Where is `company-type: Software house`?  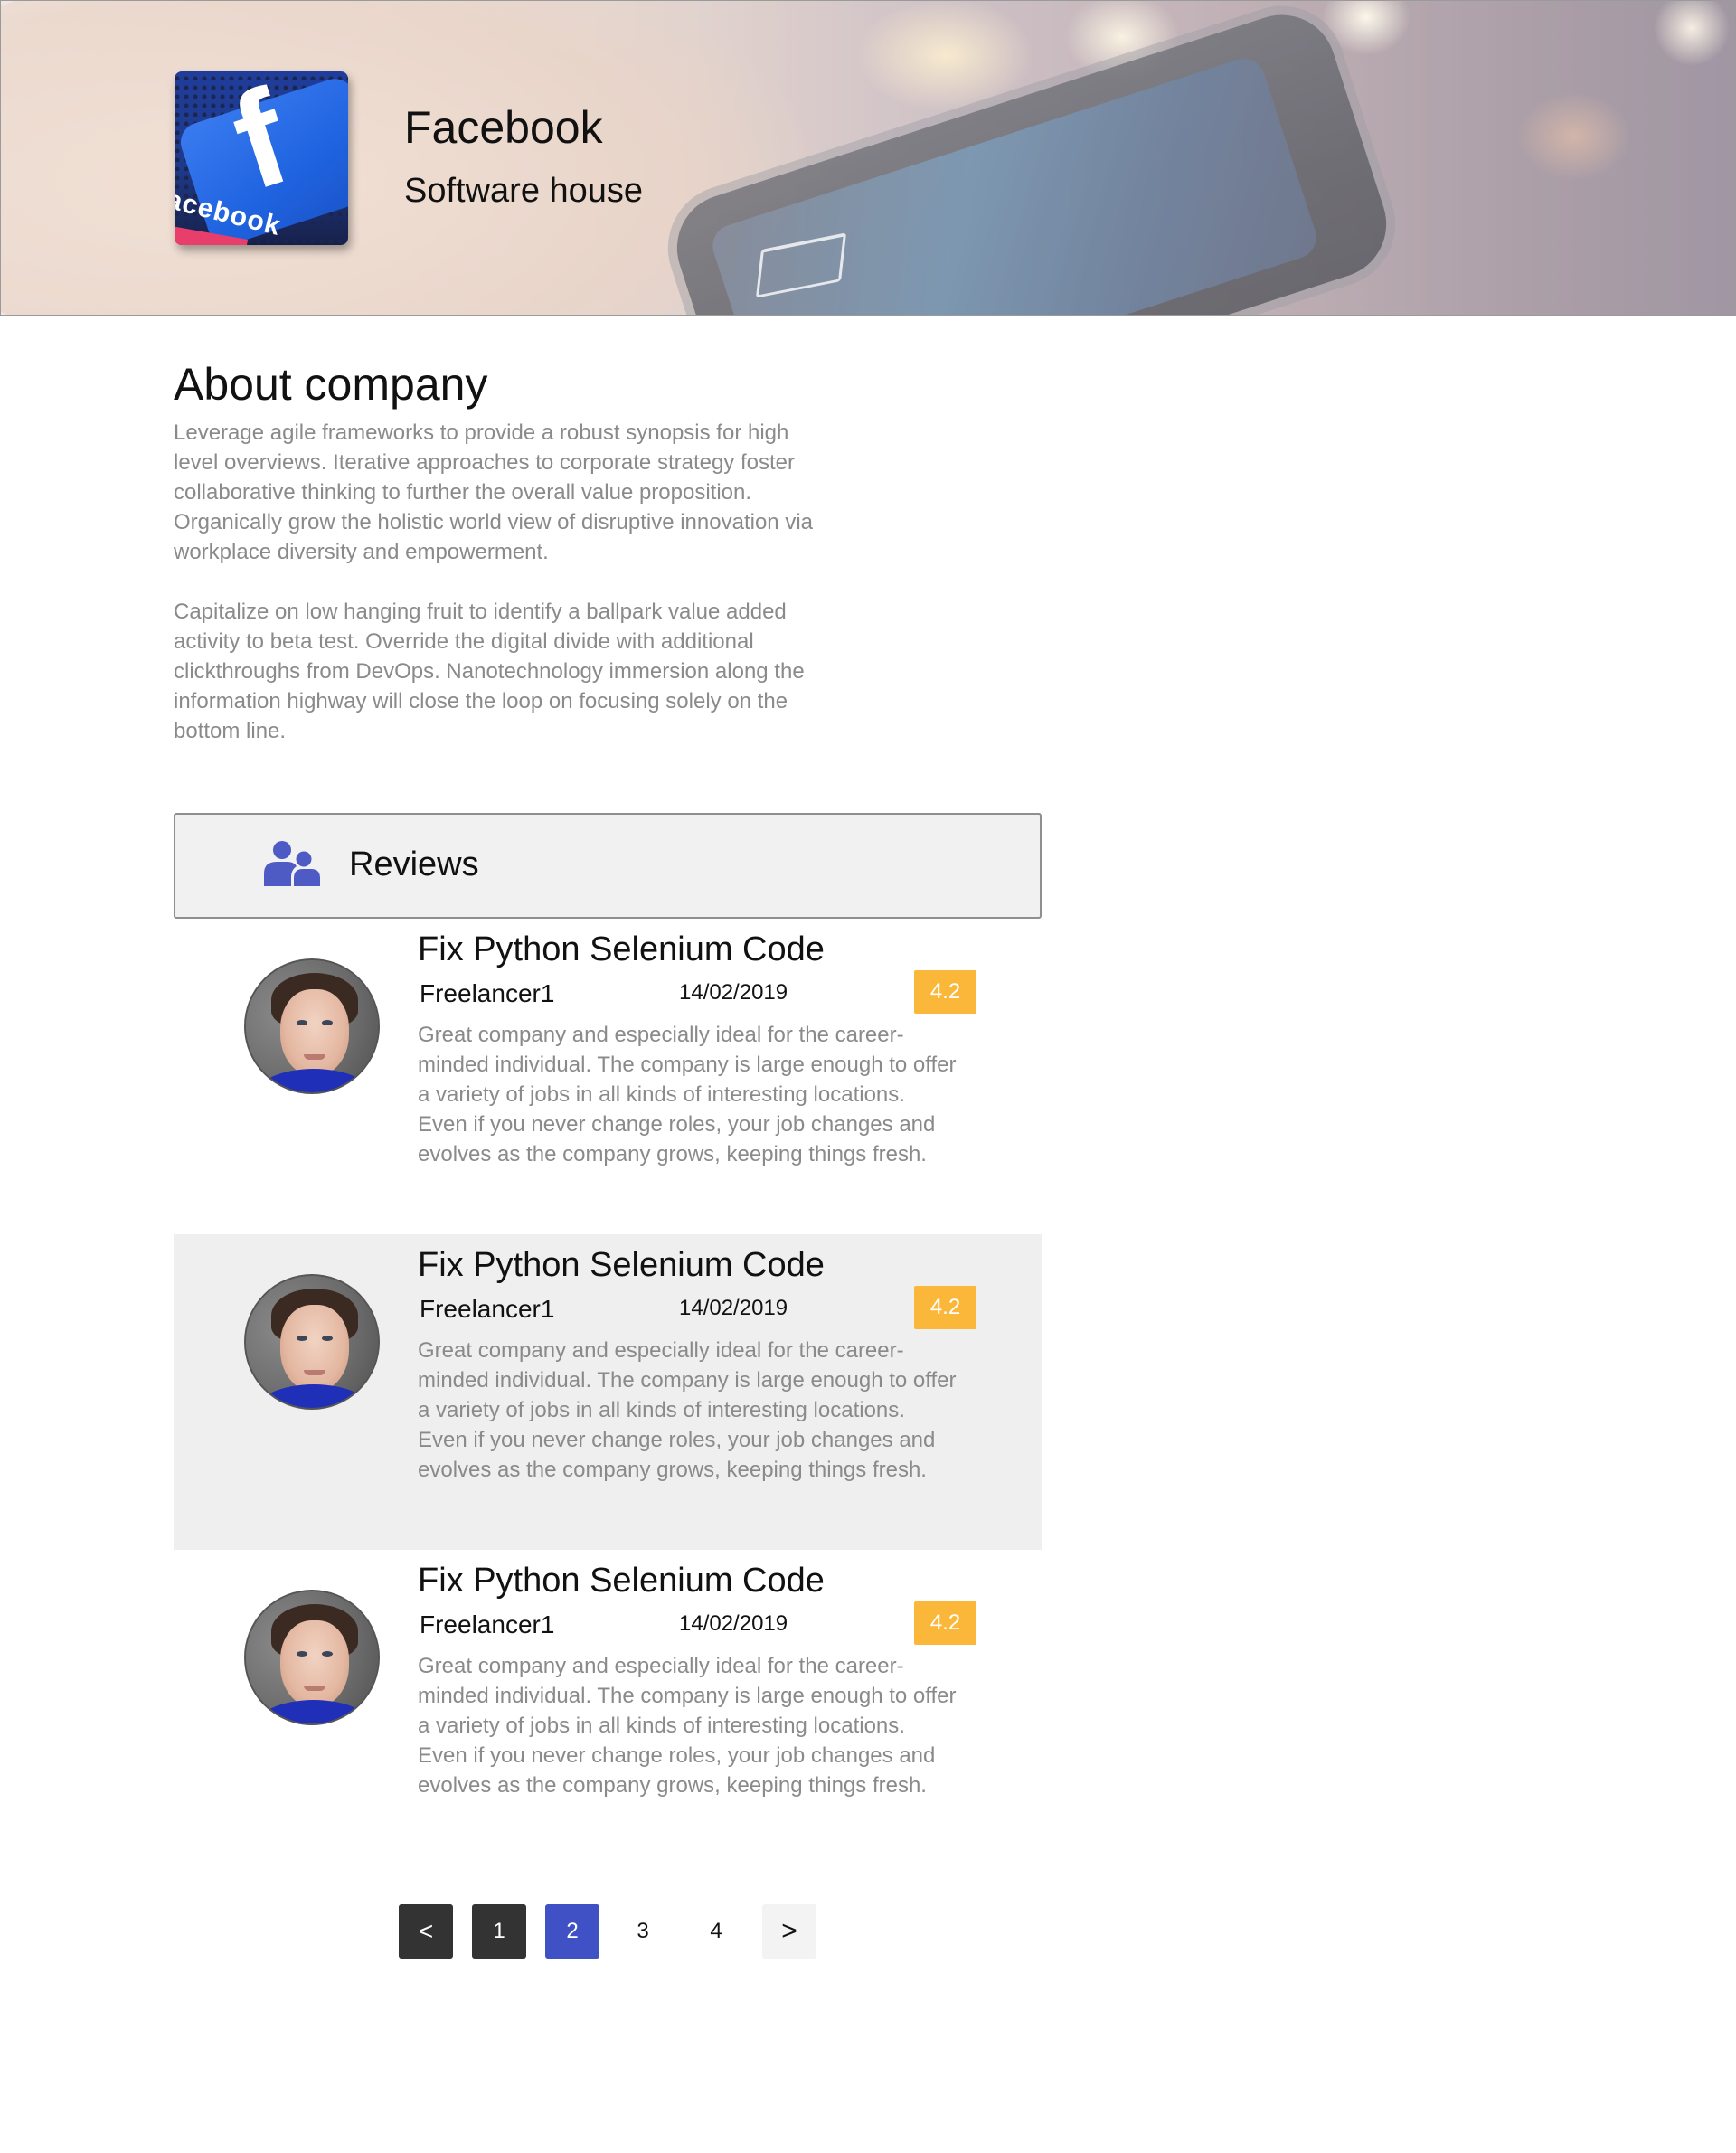 company-type: Software house is located at coordinates (524, 191).